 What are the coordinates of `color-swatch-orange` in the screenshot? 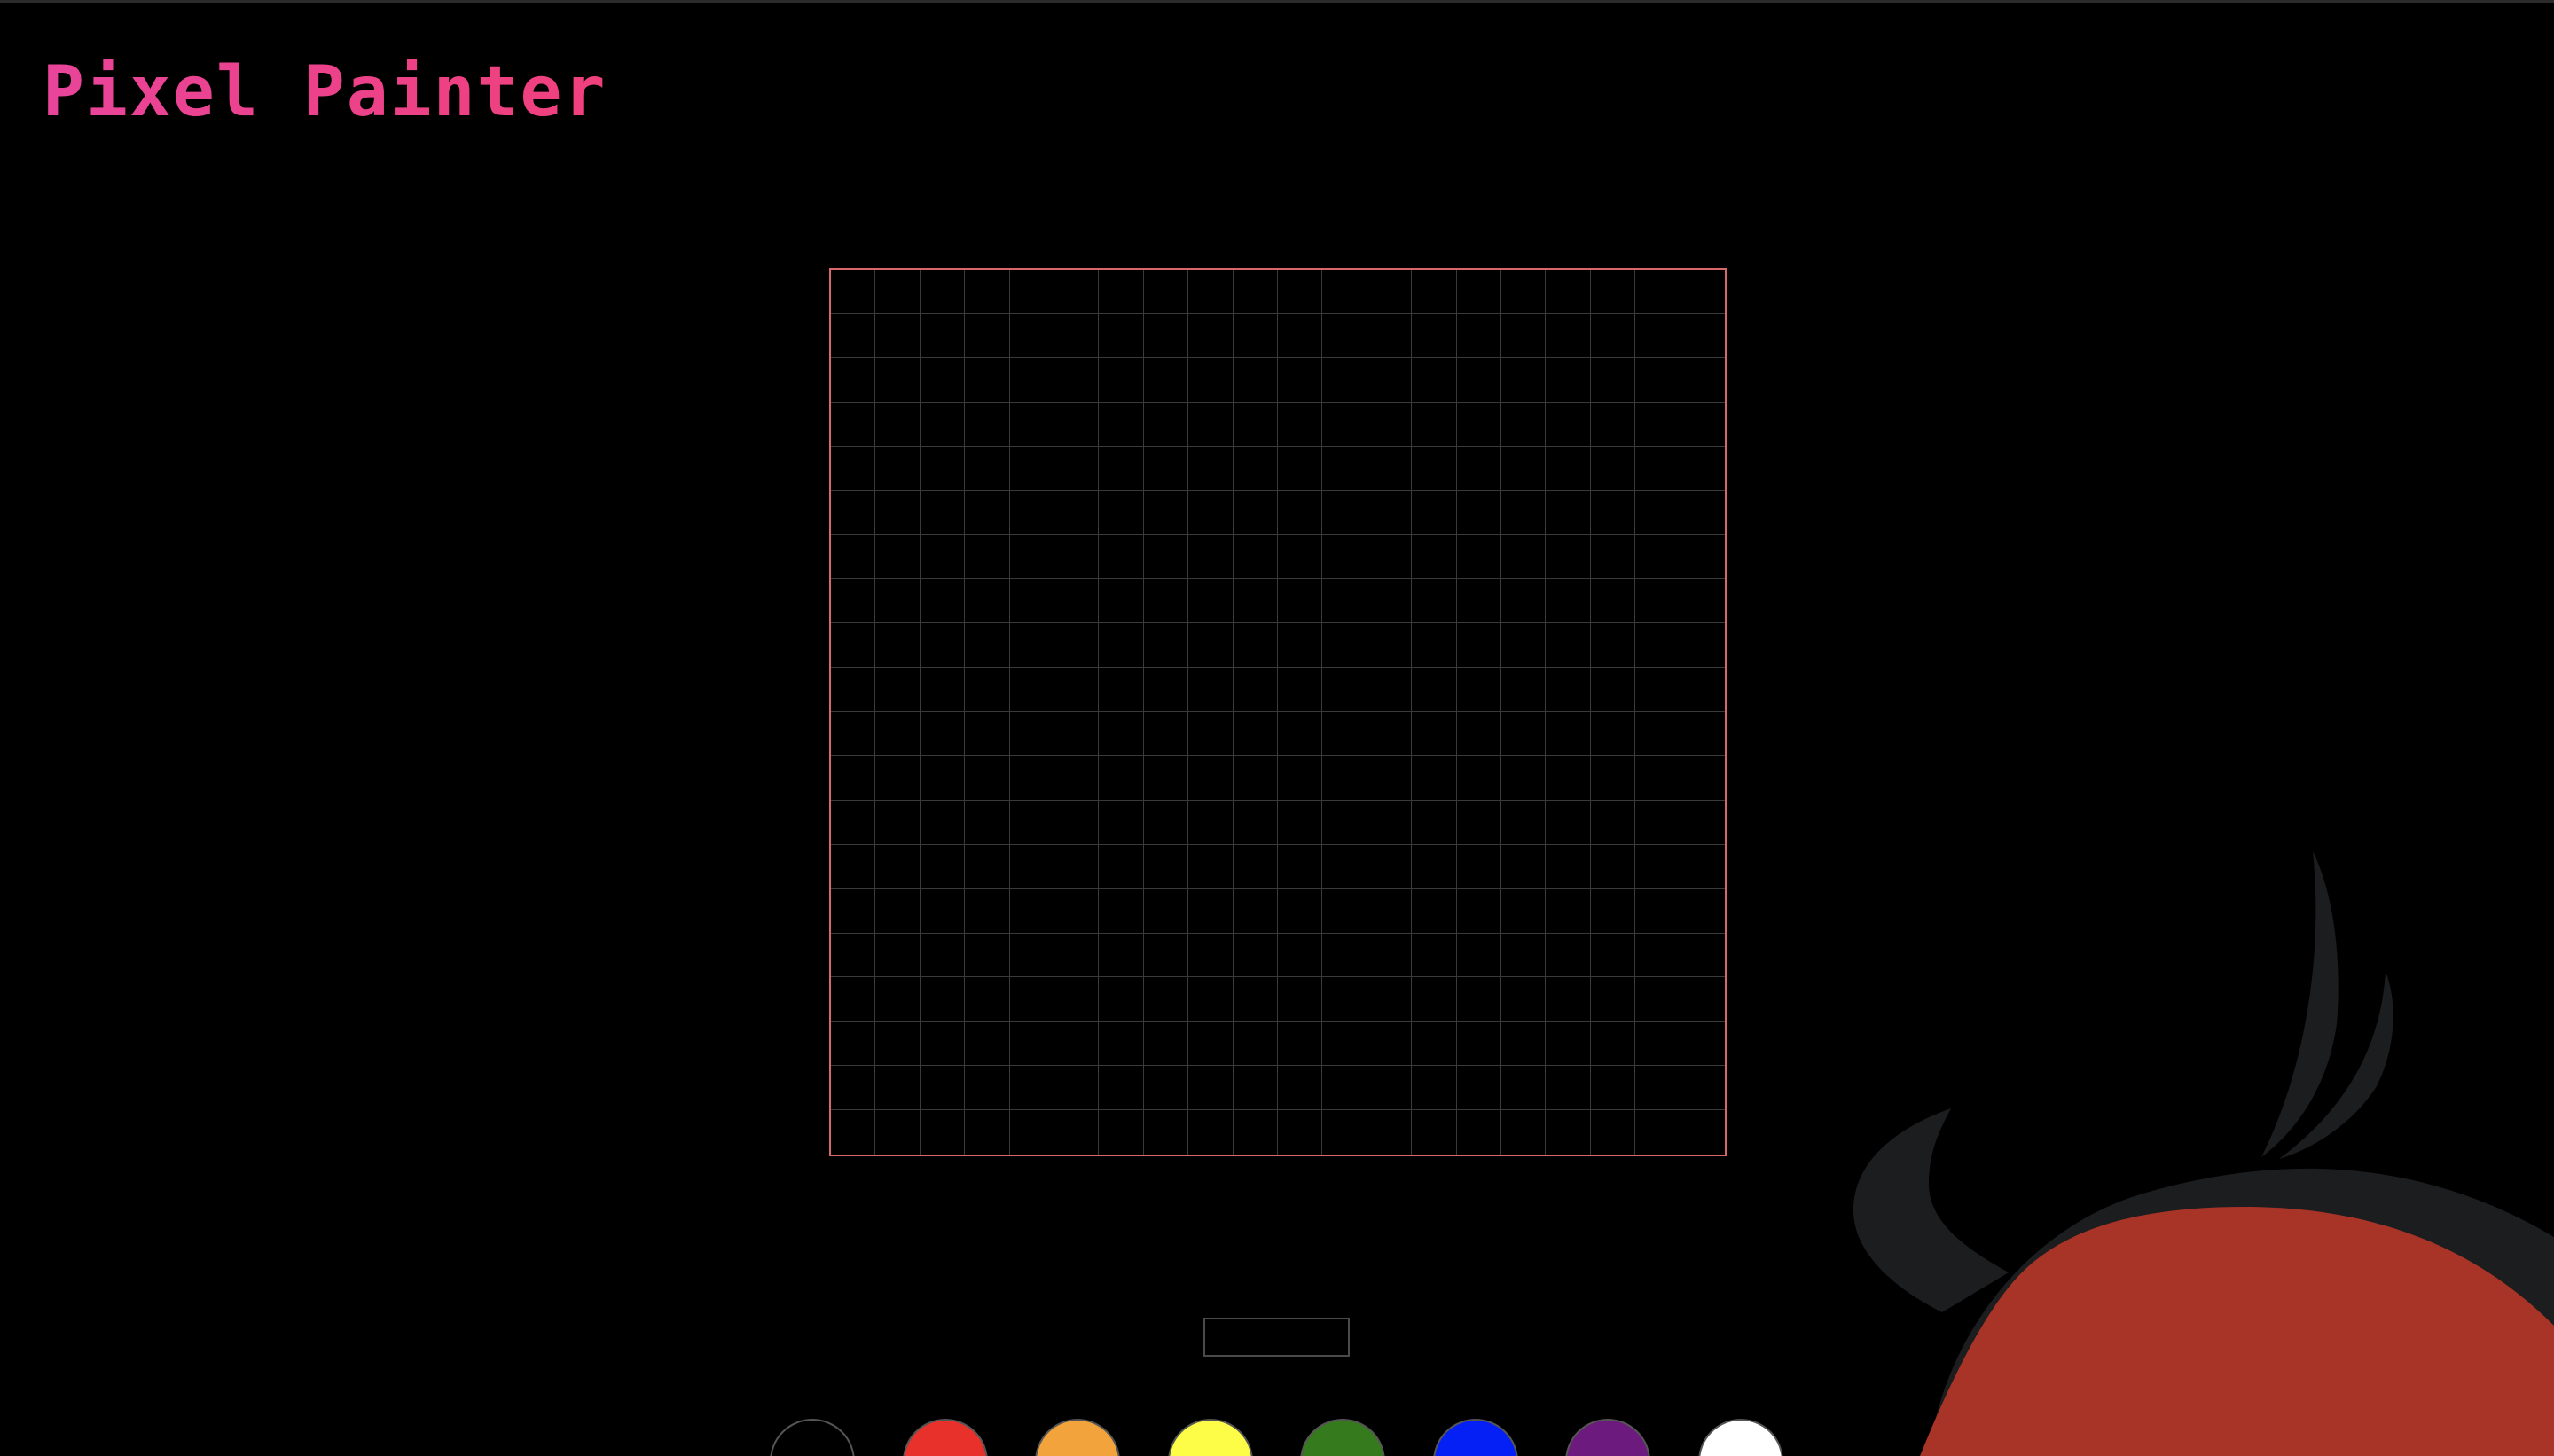 It's located at (1077, 1437).